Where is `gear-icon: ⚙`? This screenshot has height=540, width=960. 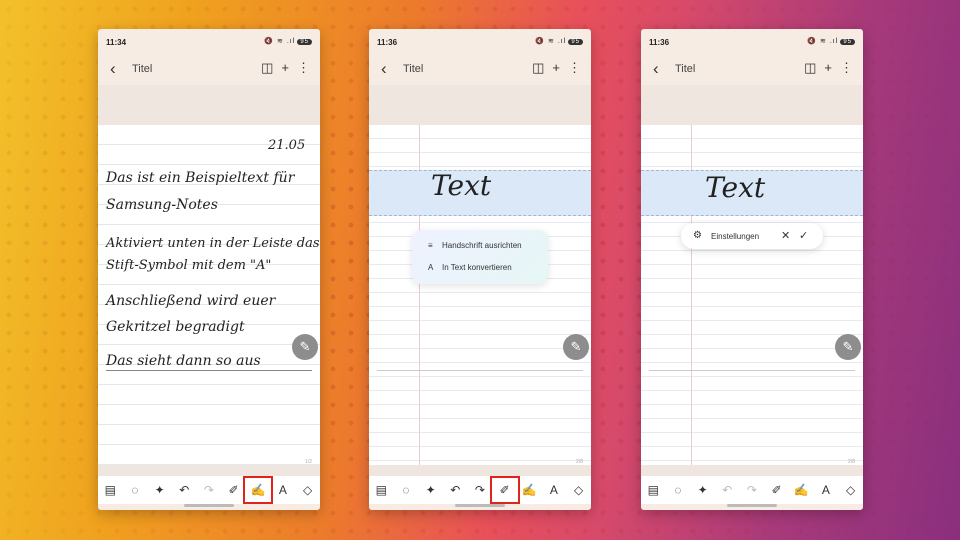 gear-icon: ⚙ is located at coordinates (697, 235).